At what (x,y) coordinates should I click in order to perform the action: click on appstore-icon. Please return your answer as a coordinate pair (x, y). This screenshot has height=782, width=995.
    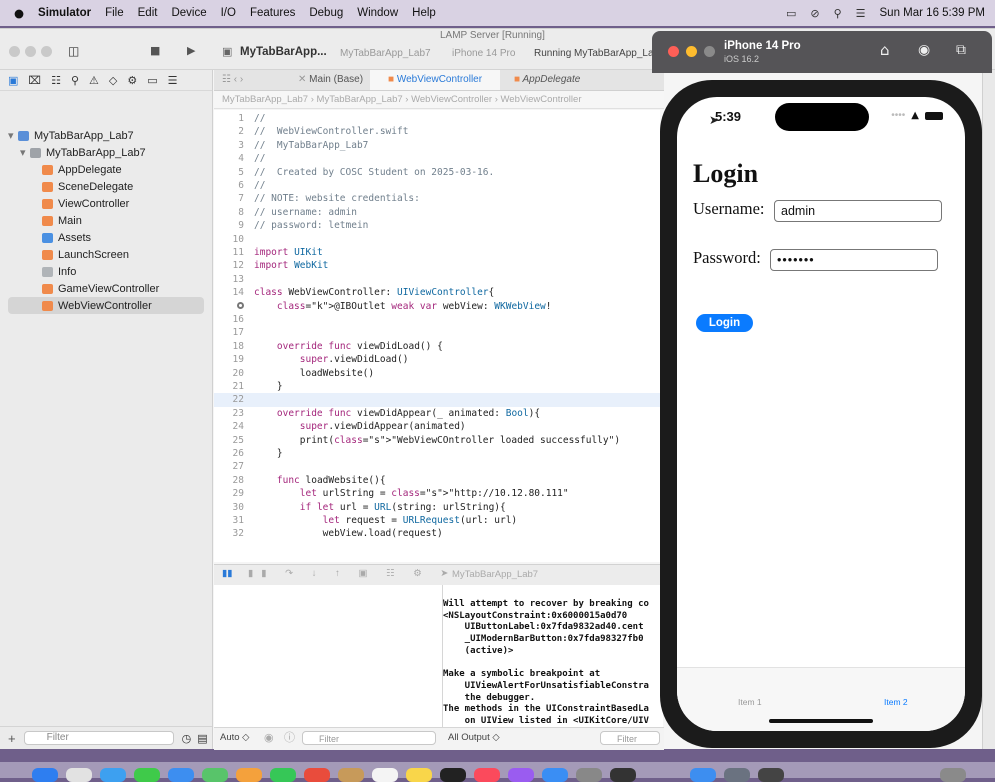
    Looking at the image, I should click on (555, 775).